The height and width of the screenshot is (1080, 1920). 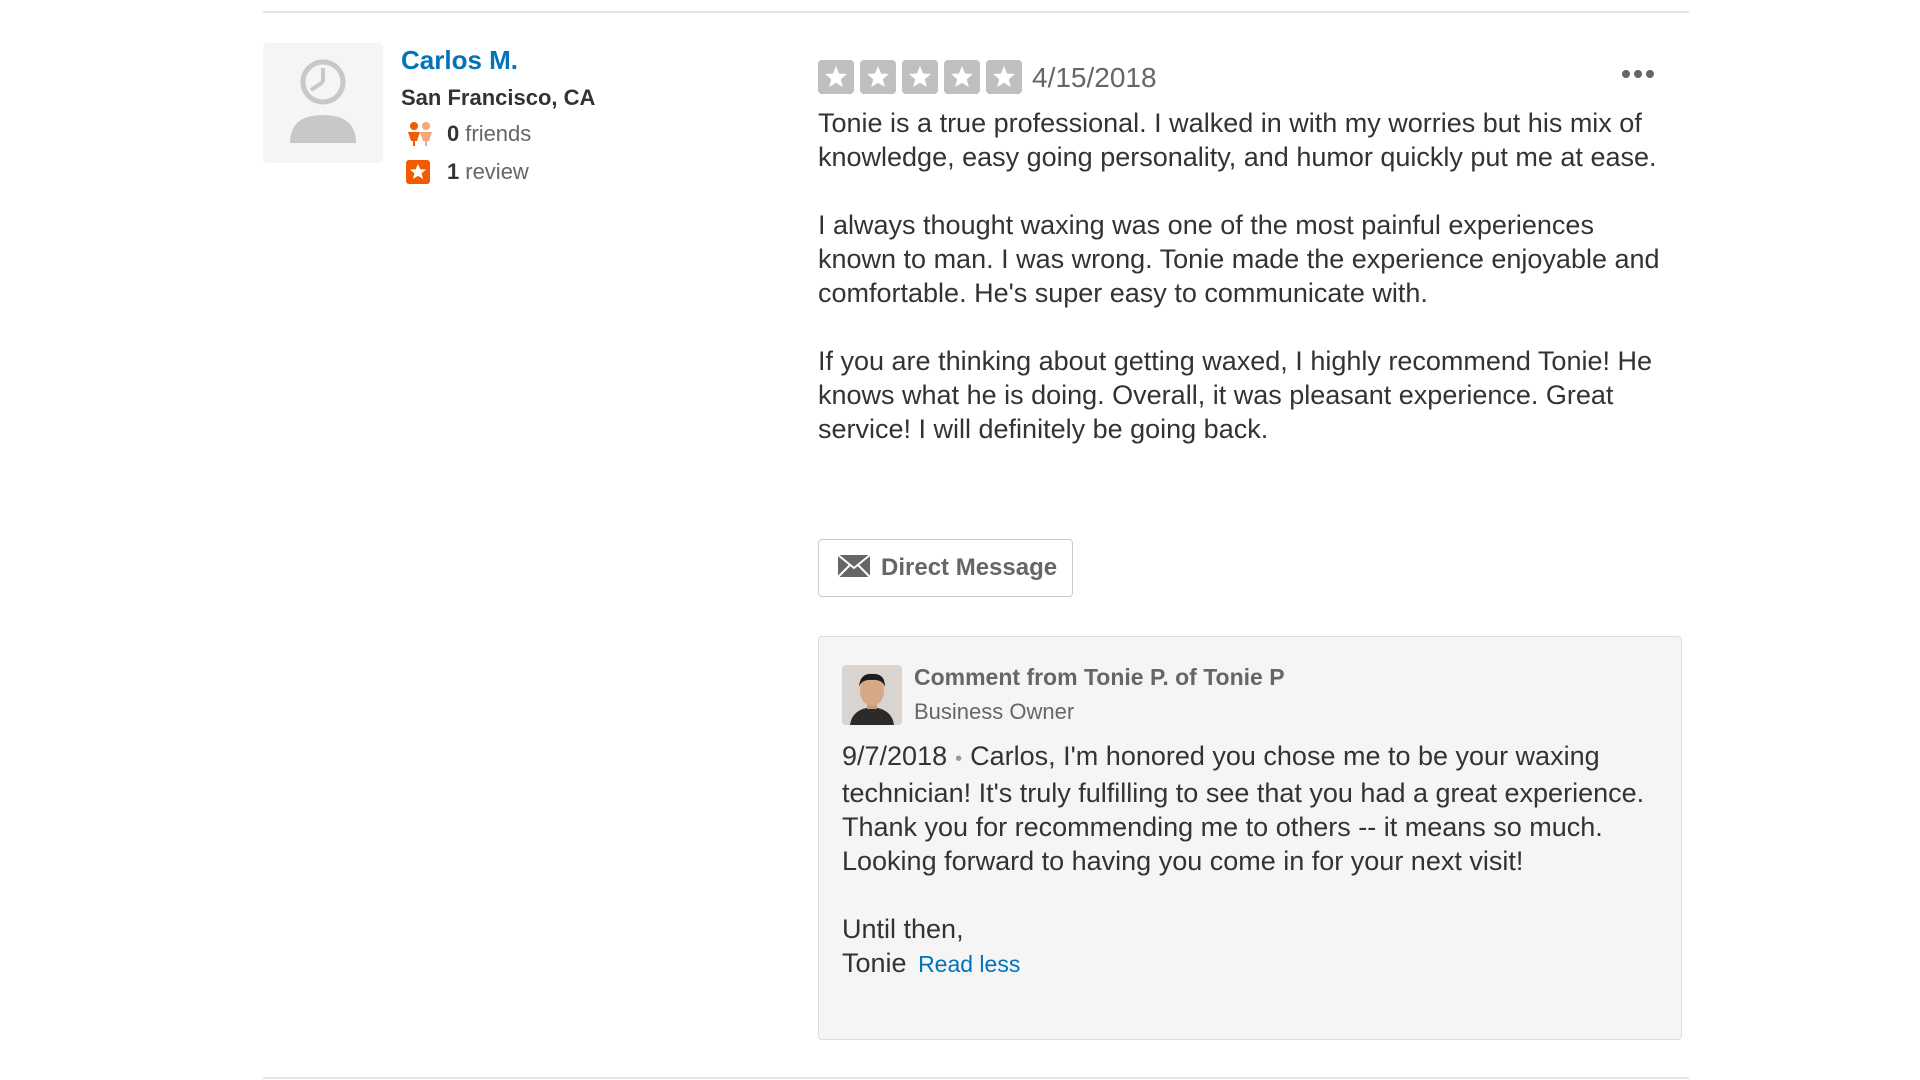 I want to click on comment-date: 9/7/2018, so click(x=895, y=756).